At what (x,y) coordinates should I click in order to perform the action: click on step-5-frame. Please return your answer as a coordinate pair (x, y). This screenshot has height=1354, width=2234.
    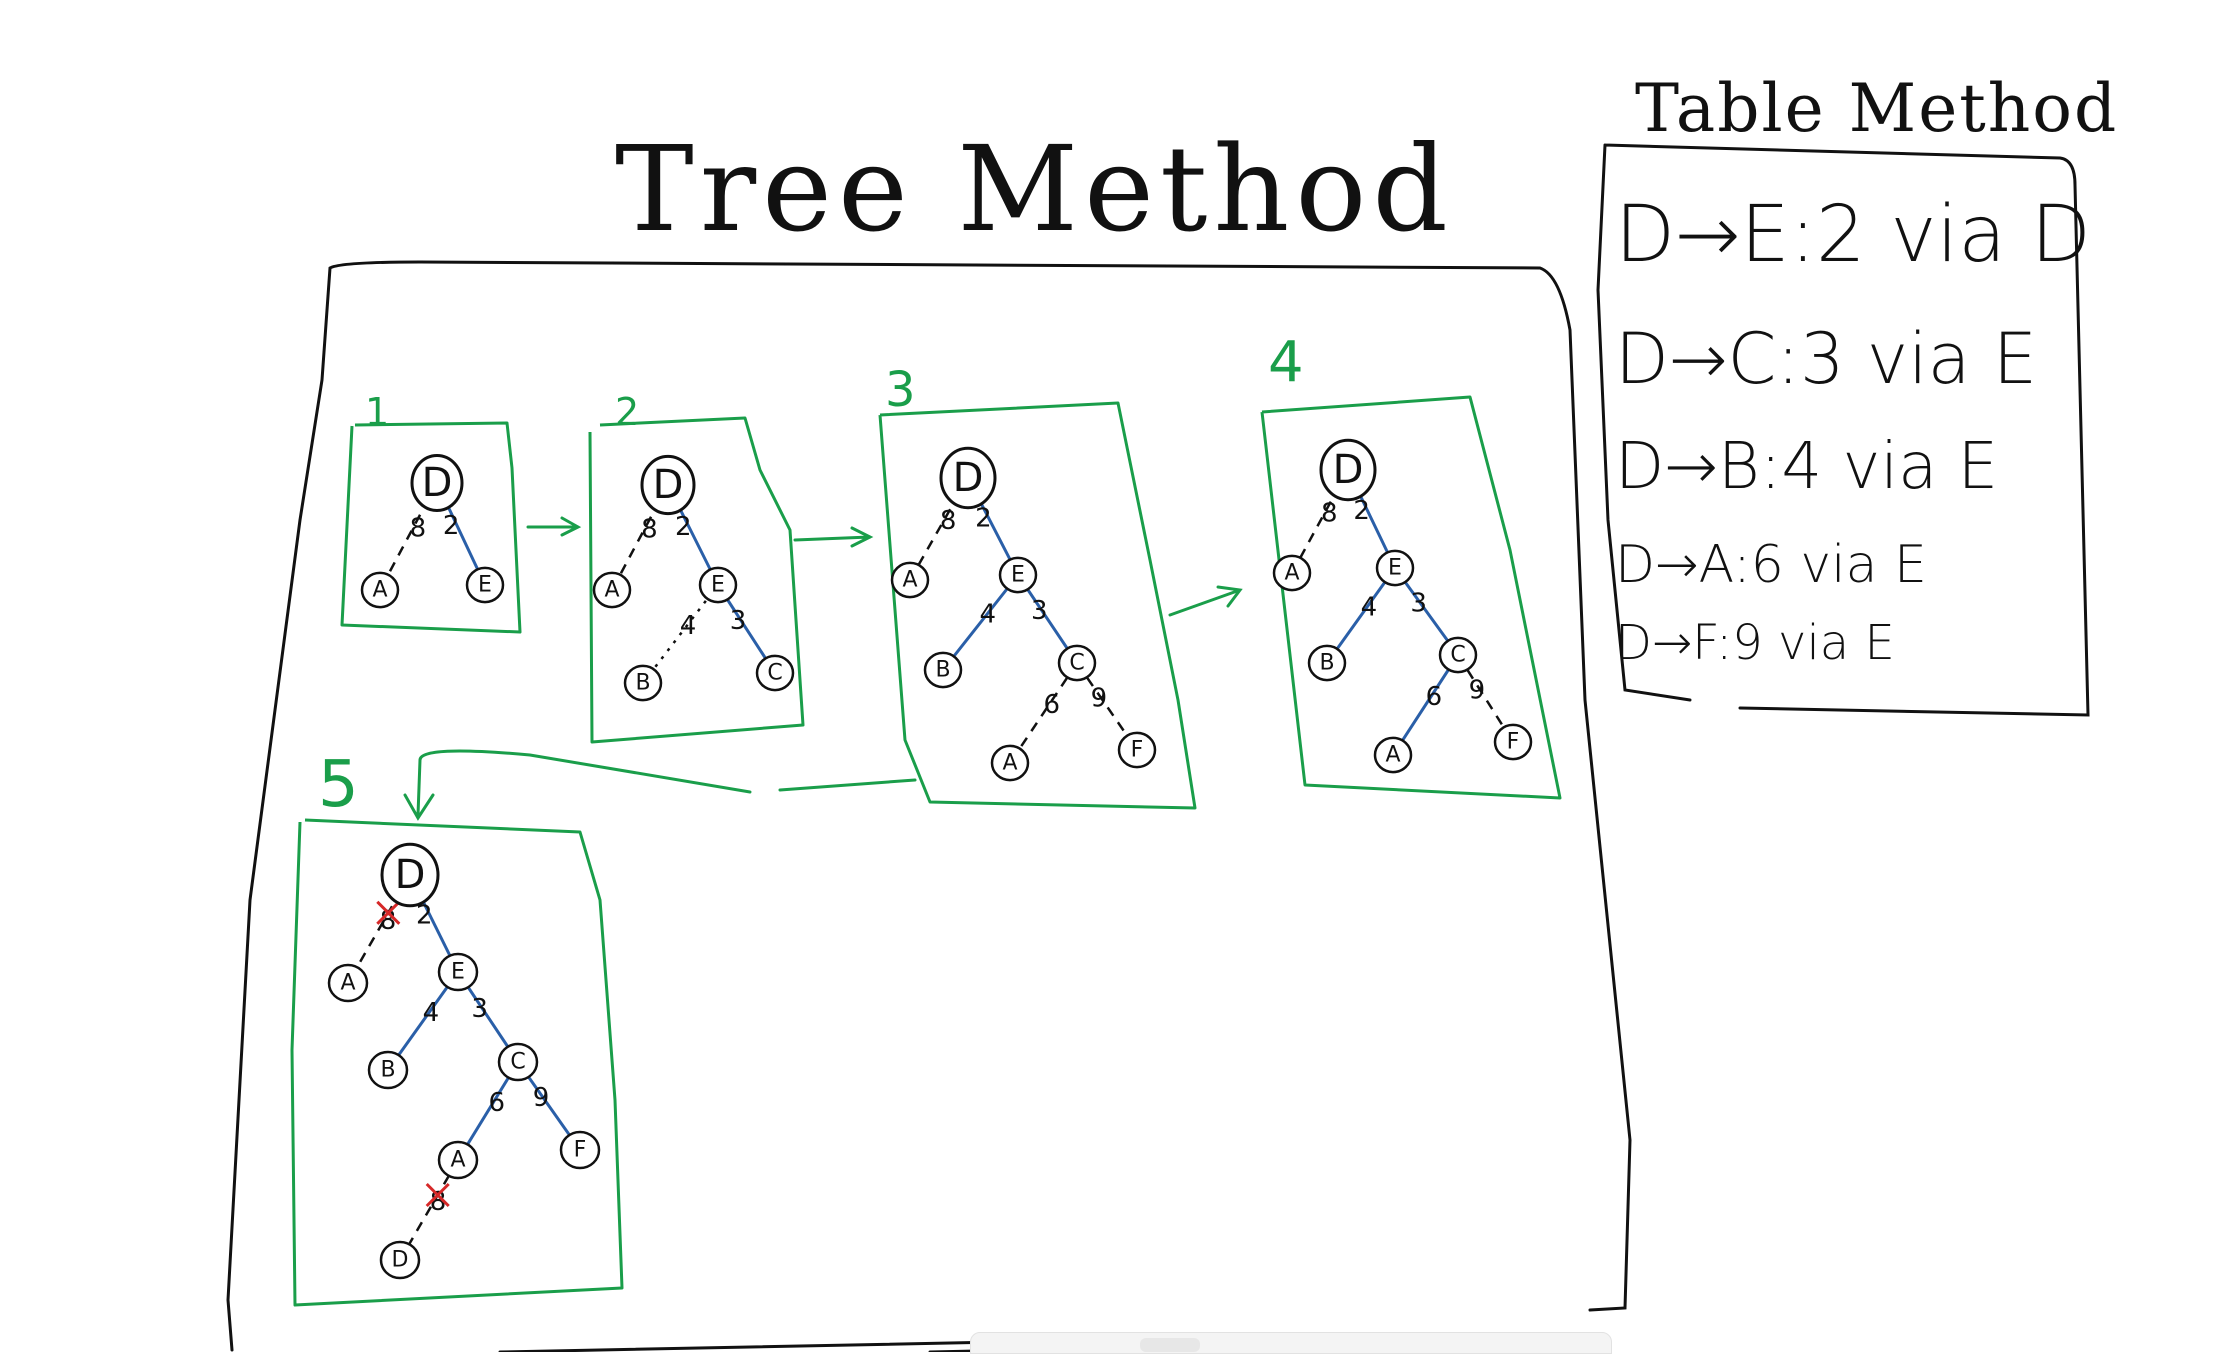
    Looking at the image, I should click on (457, 1062).